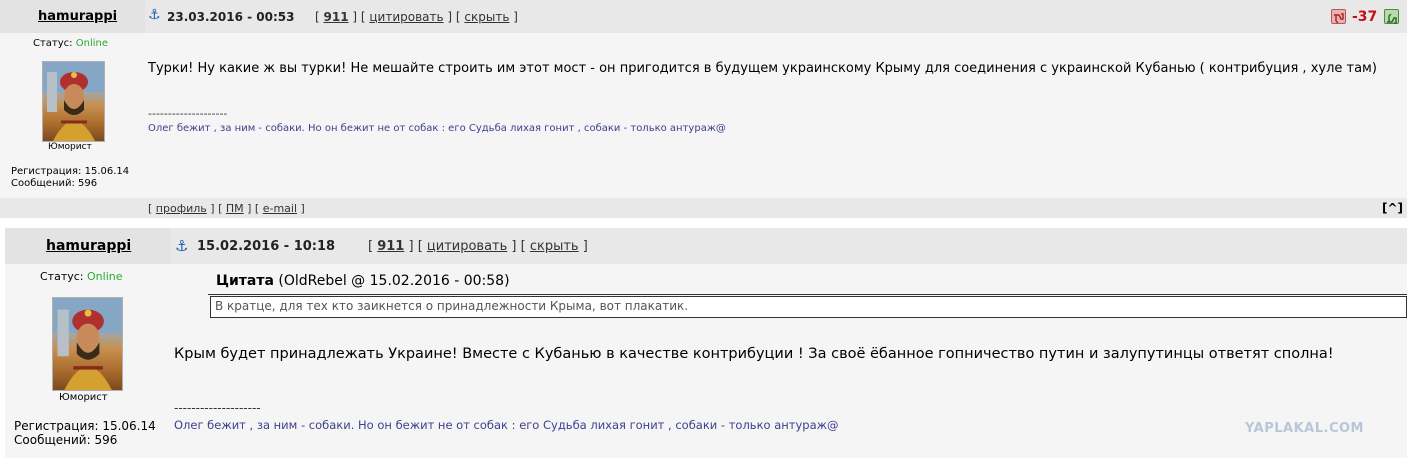 Image resolution: width=1407 pixels, height=458 pixels. What do you see at coordinates (1365, 17) in the screenshot?
I see `post1-score: -37` at bounding box center [1365, 17].